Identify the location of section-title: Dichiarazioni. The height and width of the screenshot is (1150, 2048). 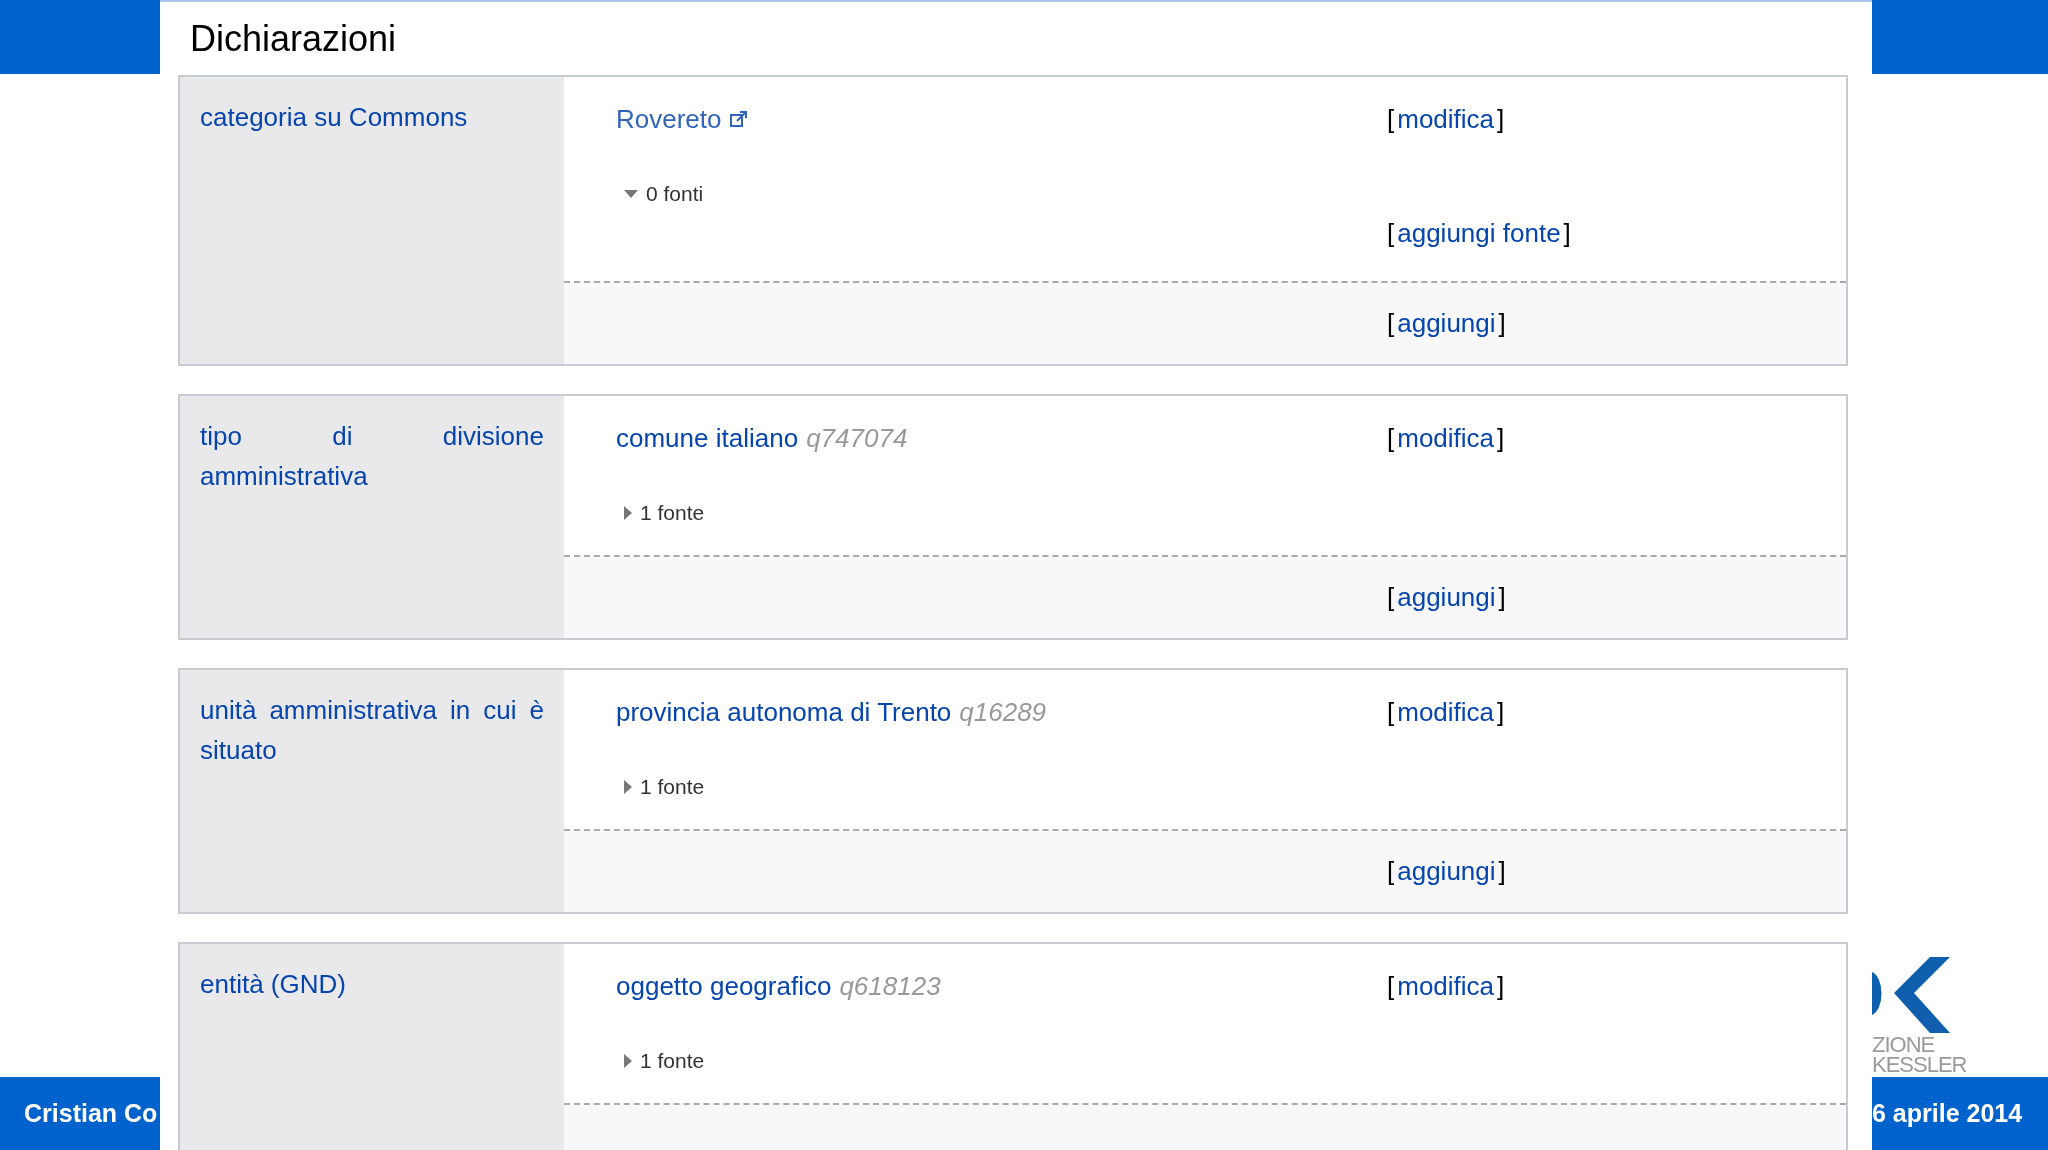
(293, 38).